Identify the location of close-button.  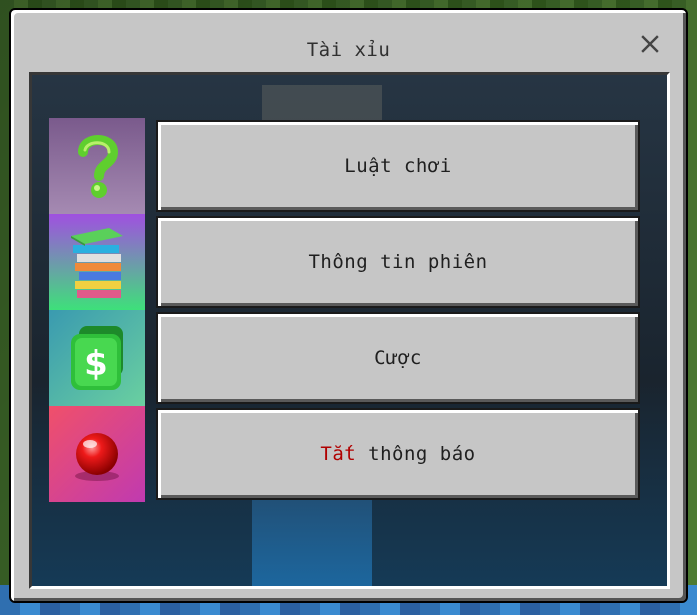
(650, 44).